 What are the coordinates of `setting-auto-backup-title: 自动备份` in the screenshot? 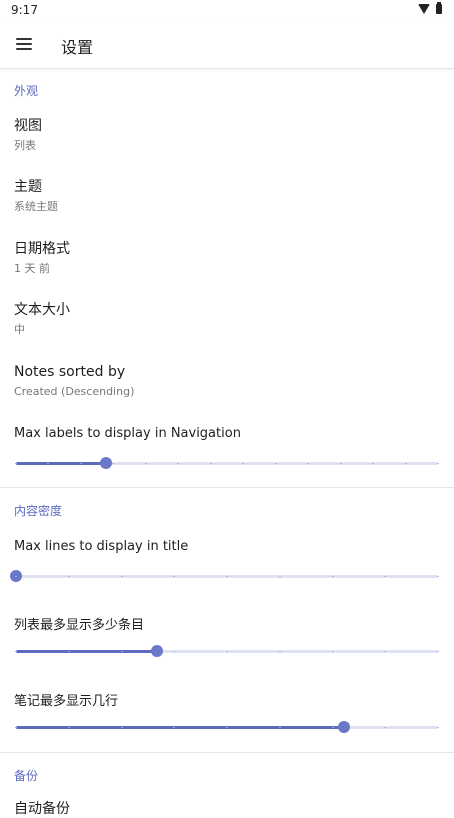 It's located at (42, 809).